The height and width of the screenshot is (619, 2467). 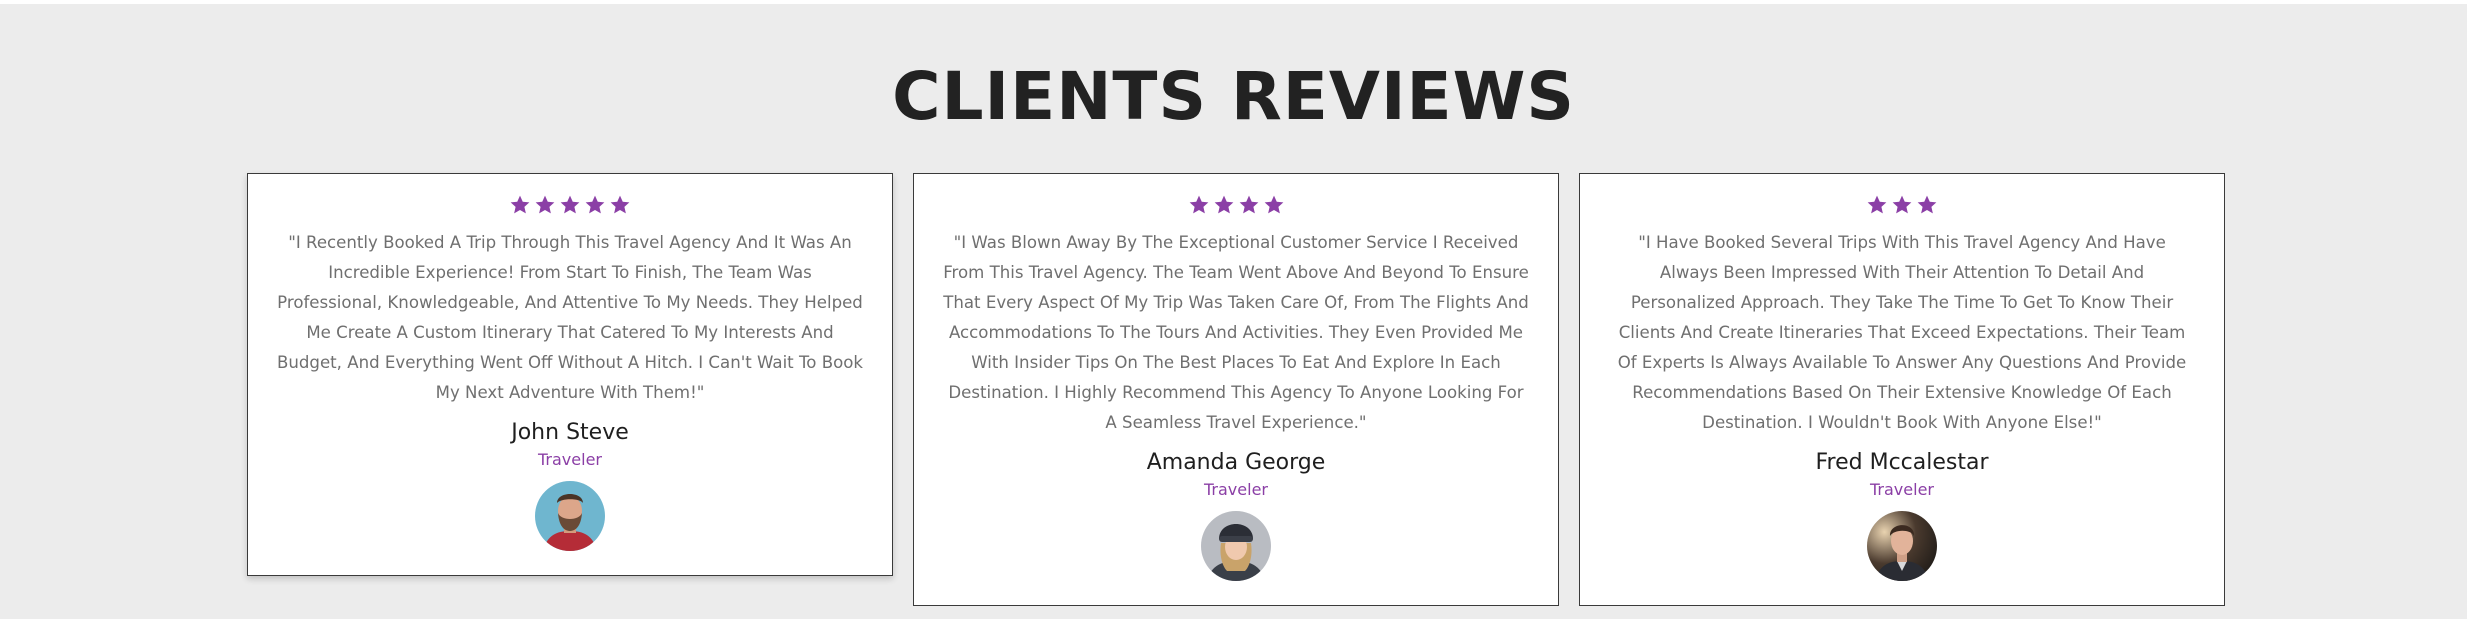 I want to click on man-portrait-avatar, so click(x=1902, y=546).